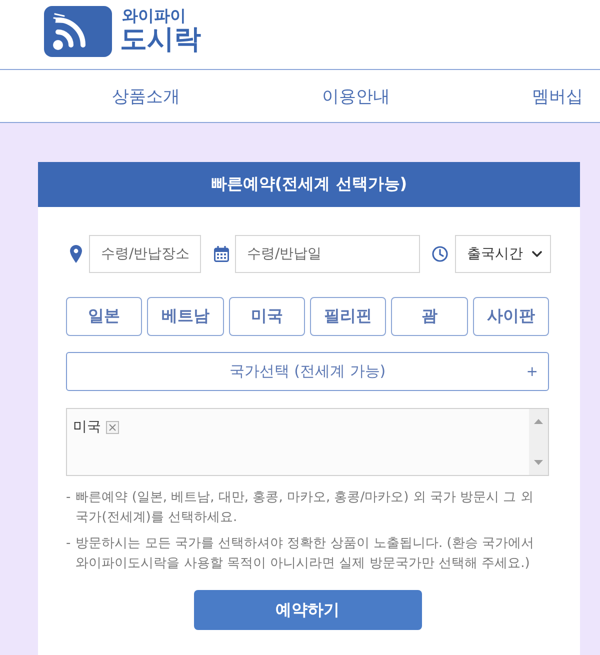  I want to click on logo-text: 도시락, so click(160, 39).